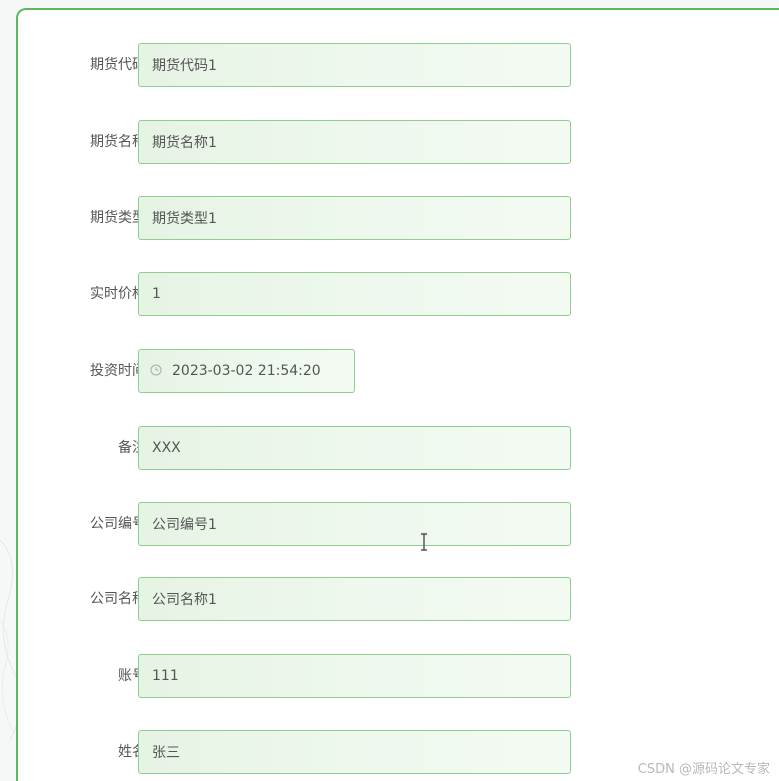  Describe the element at coordinates (354, 599) in the screenshot. I see `company-name-input` at that location.